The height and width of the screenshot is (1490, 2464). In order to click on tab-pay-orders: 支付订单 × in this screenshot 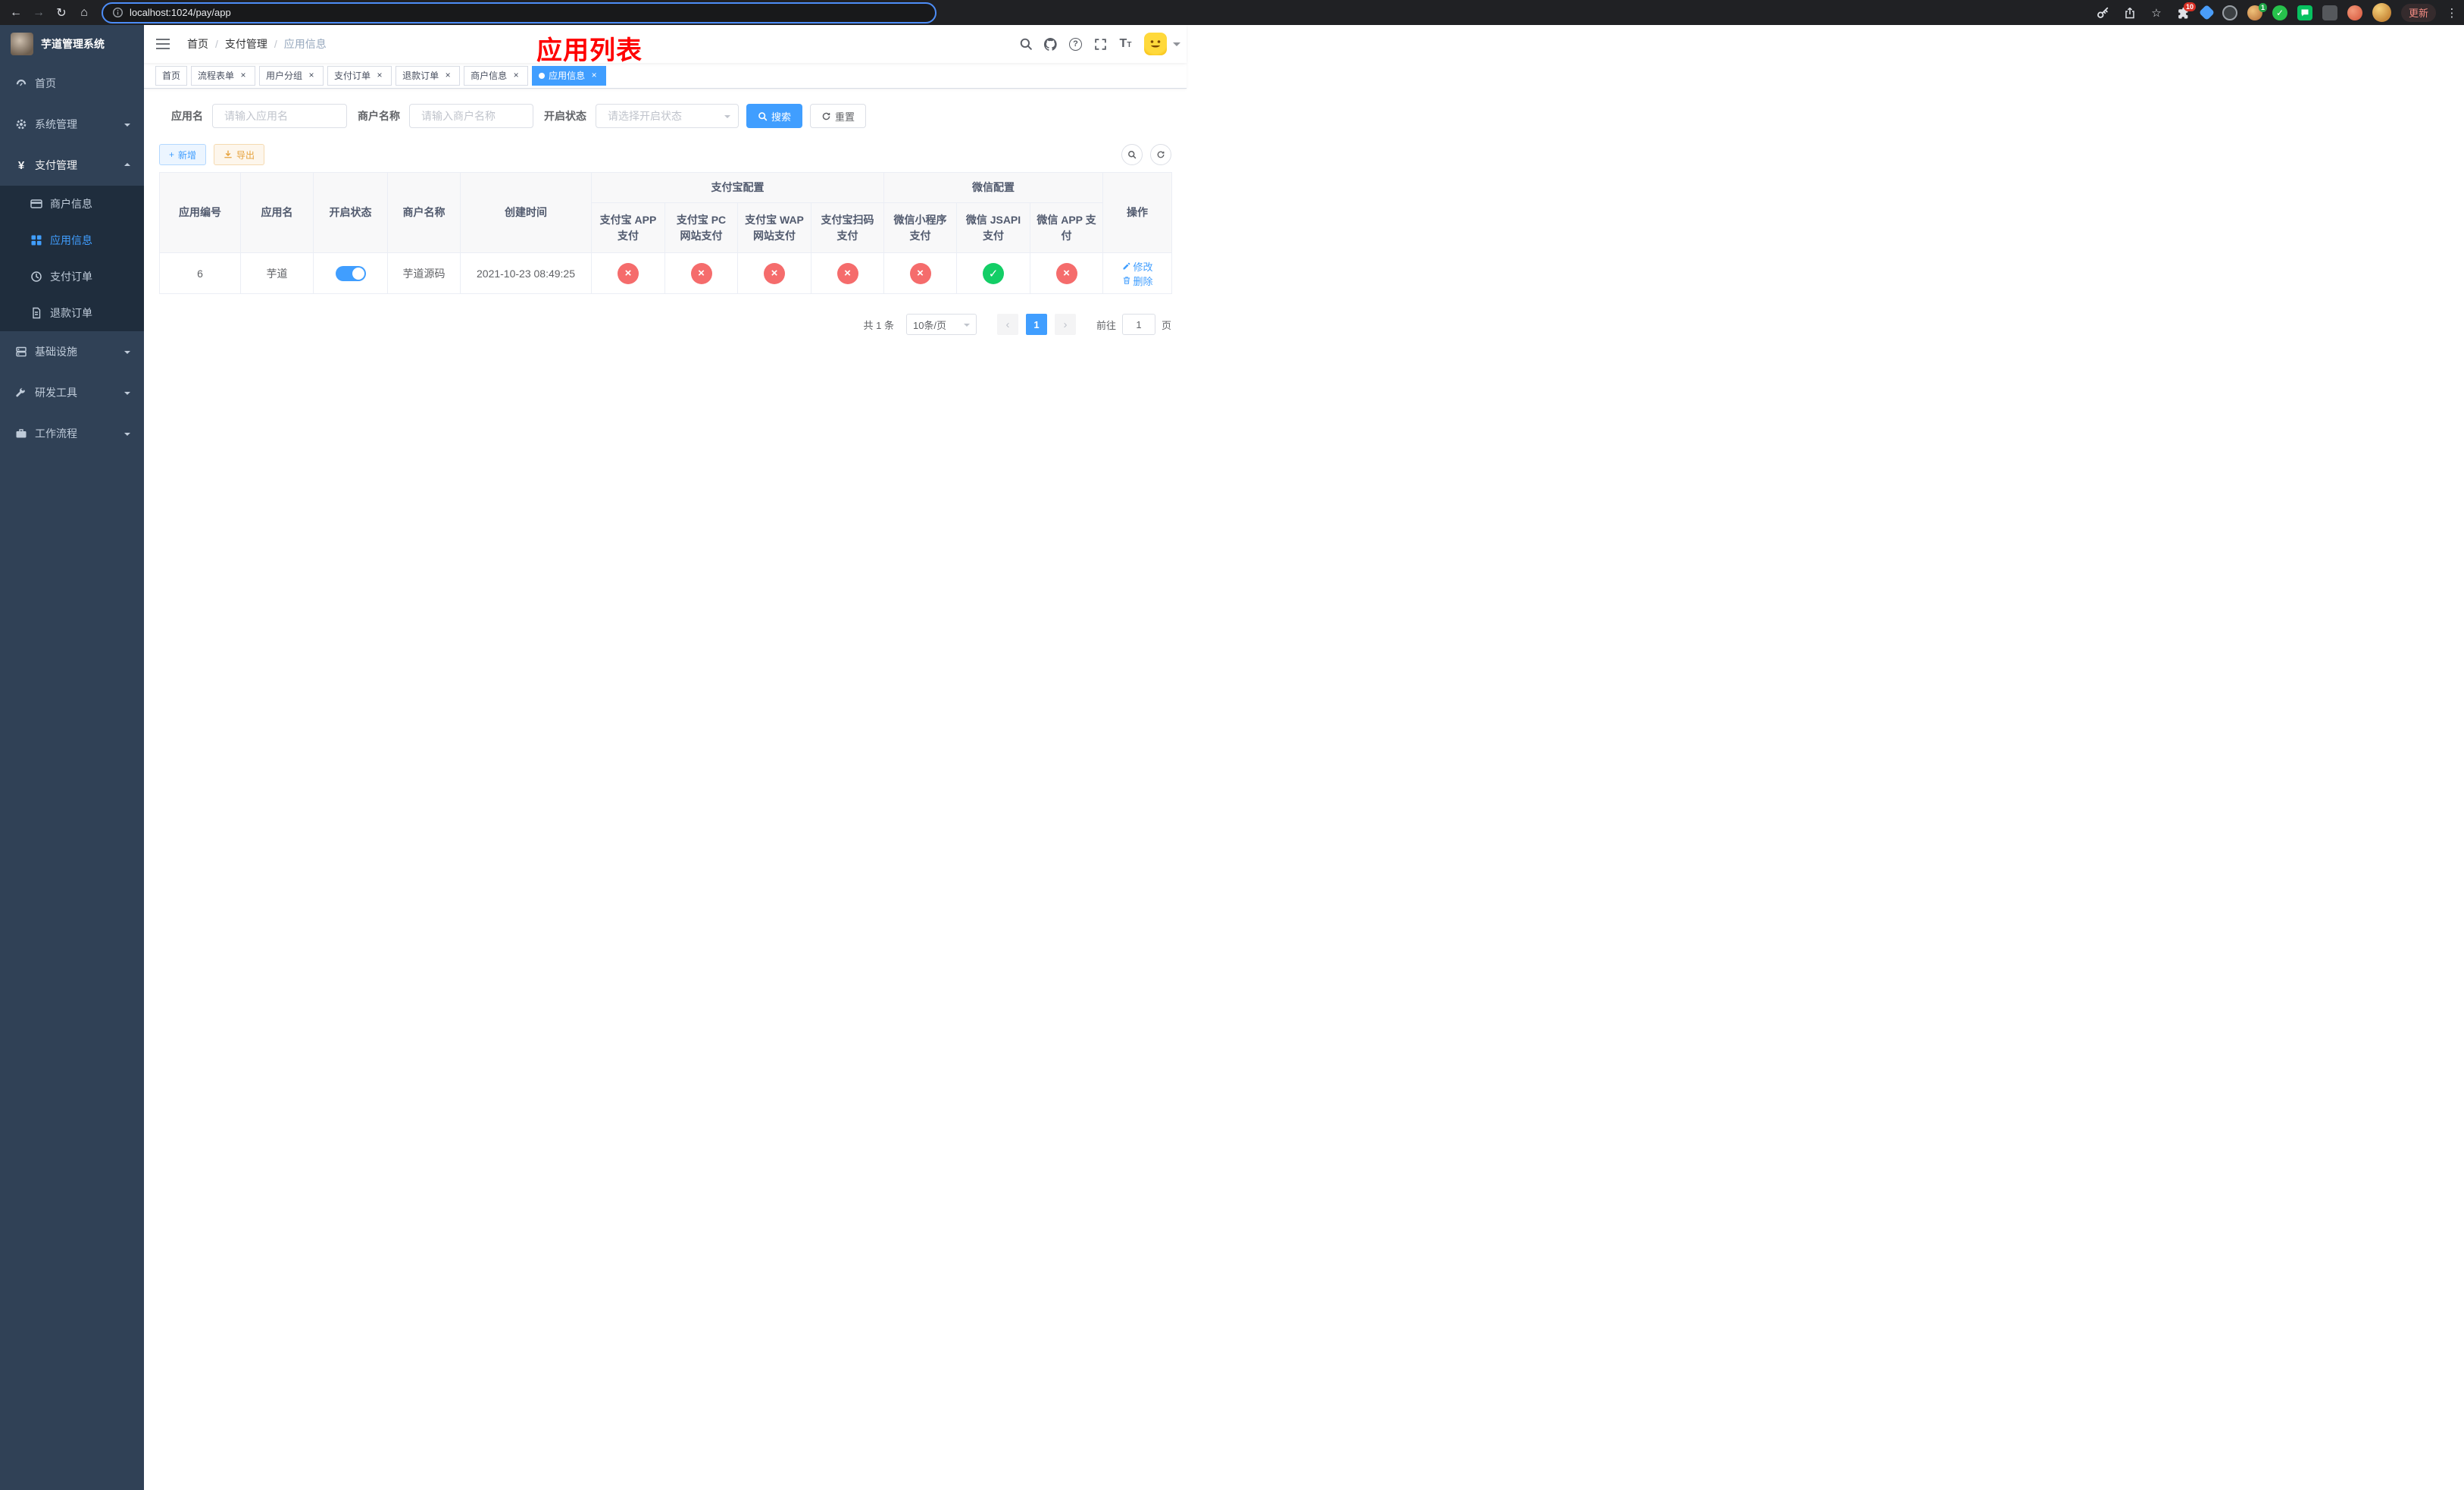, I will do `click(359, 75)`.